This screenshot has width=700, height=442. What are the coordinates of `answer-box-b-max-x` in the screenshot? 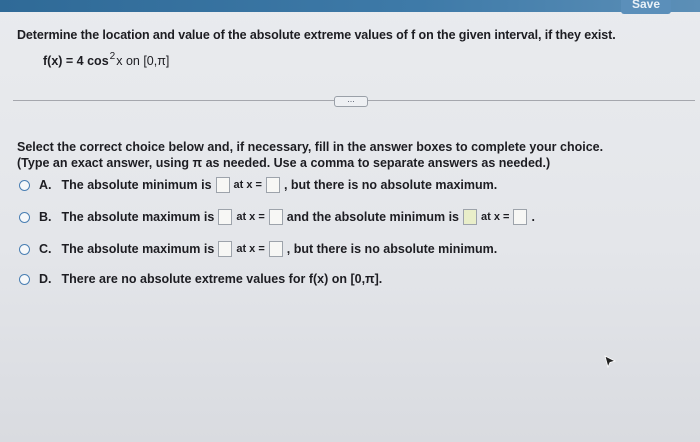 It's located at (275, 217).